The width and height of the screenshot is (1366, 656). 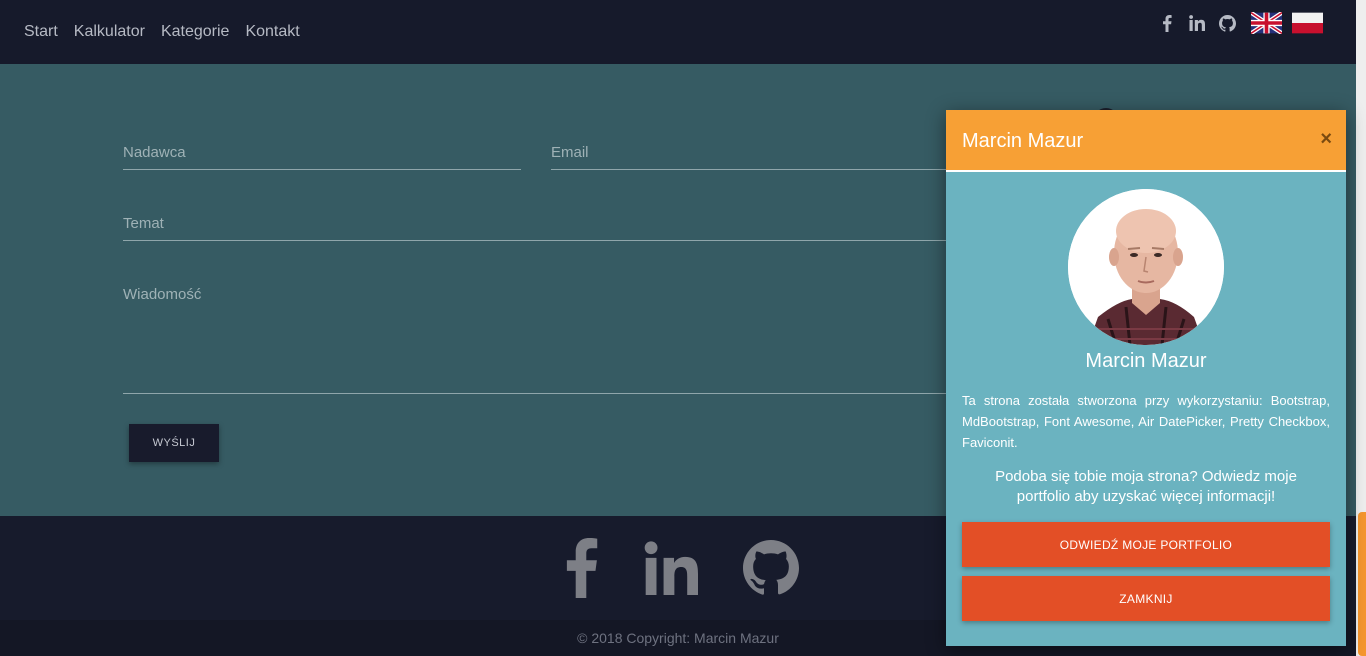 I want to click on email-label: Email, so click(x=570, y=152).